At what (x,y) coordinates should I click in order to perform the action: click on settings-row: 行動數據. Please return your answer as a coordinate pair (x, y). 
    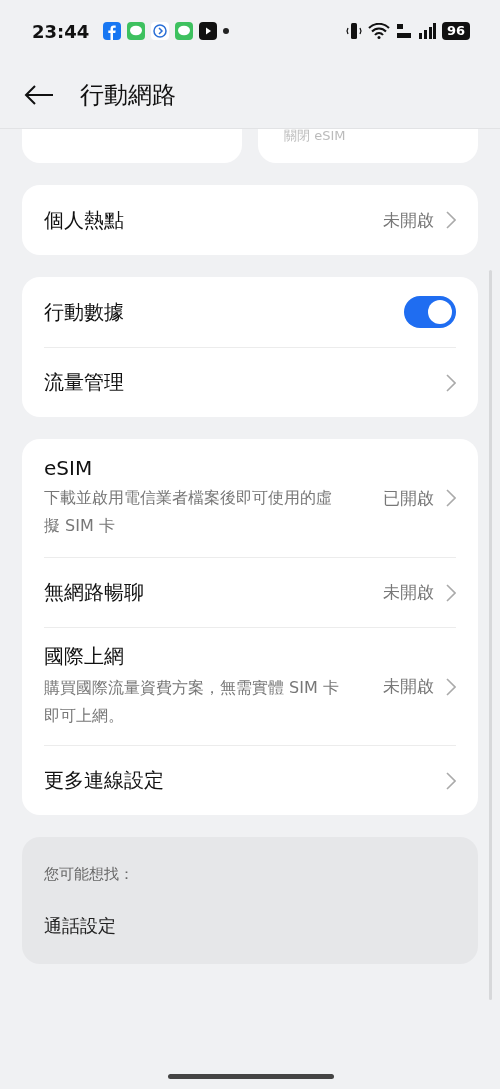
    Looking at the image, I should click on (250, 312).